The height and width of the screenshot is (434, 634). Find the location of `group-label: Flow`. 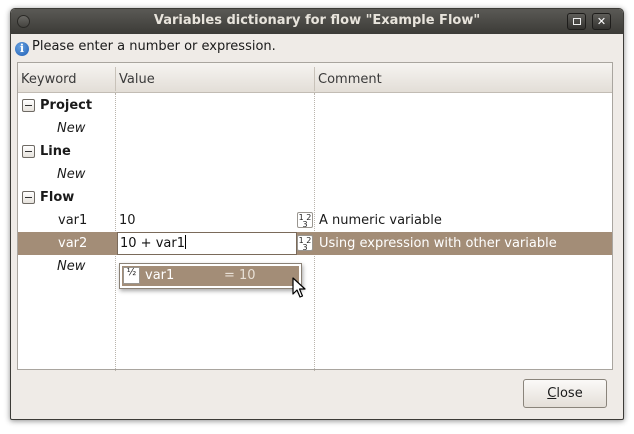

group-label: Flow is located at coordinates (57, 197).